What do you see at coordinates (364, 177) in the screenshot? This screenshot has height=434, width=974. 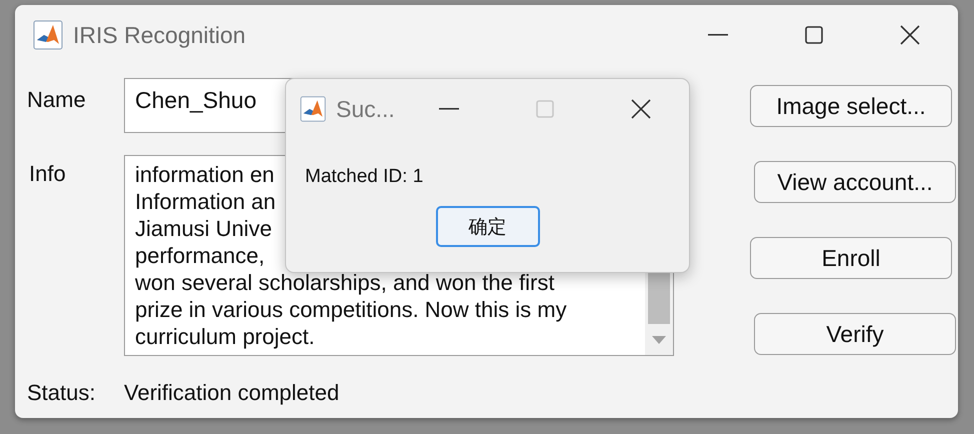 I see `message-text: Matched ID: 1` at bounding box center [364, 177].